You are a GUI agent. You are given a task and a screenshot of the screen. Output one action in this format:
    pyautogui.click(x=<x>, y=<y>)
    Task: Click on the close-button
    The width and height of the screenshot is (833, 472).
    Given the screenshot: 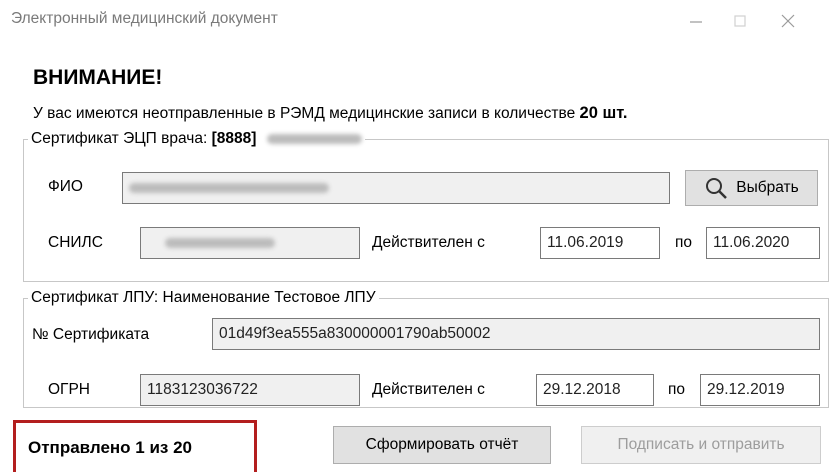 What is the action you would take?
    pyautogui.click(x=788, y=21)
    